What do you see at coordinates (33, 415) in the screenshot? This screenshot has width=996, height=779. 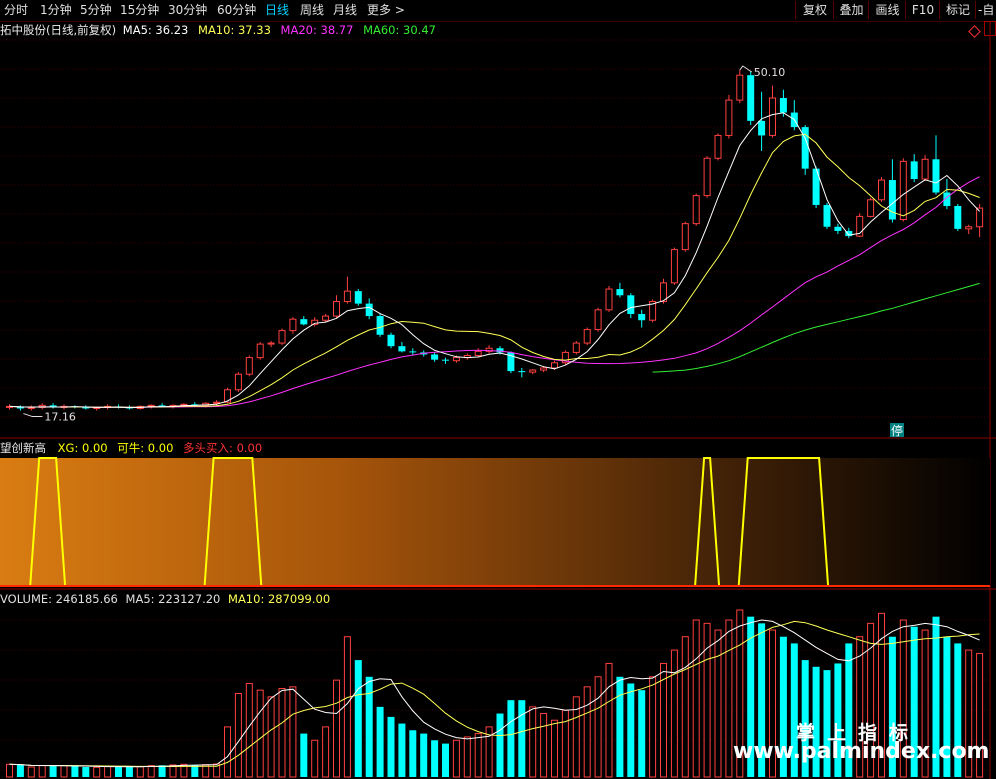 I see `low-pointer` at bounding box center [33, 415].